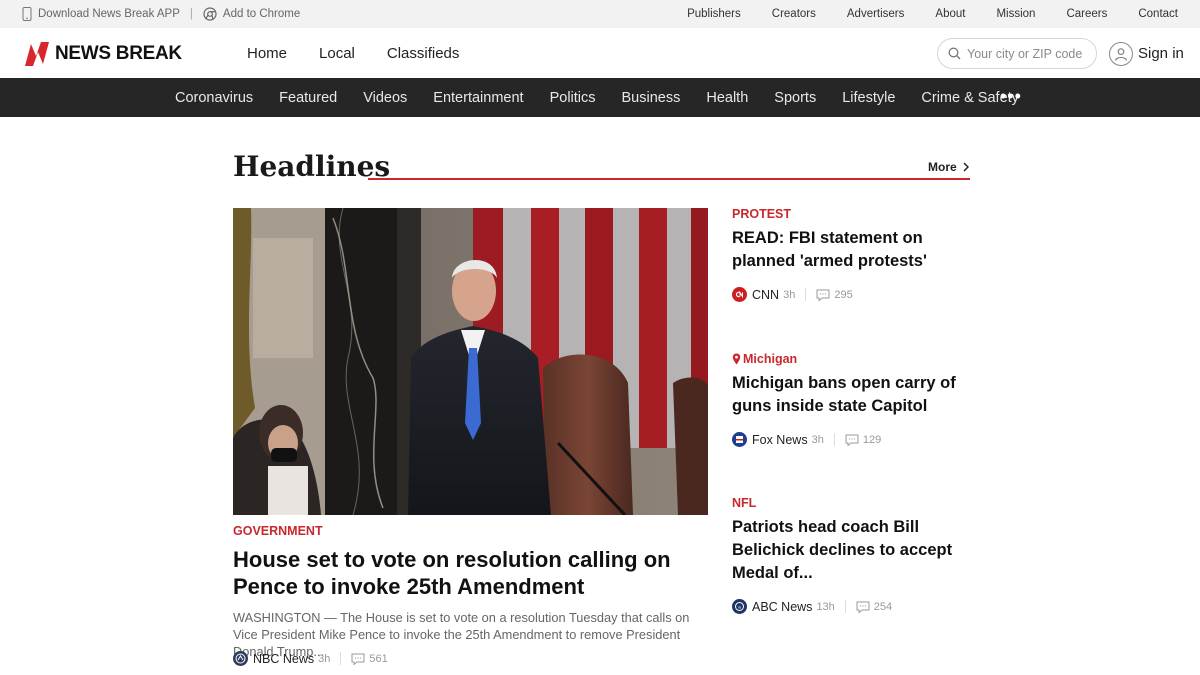 This screenshot has height=675, width=1200. What do you see at coordinates (739, 294) in the screenshot?
I see `cnn-icon` at bounding box center [739, 294].